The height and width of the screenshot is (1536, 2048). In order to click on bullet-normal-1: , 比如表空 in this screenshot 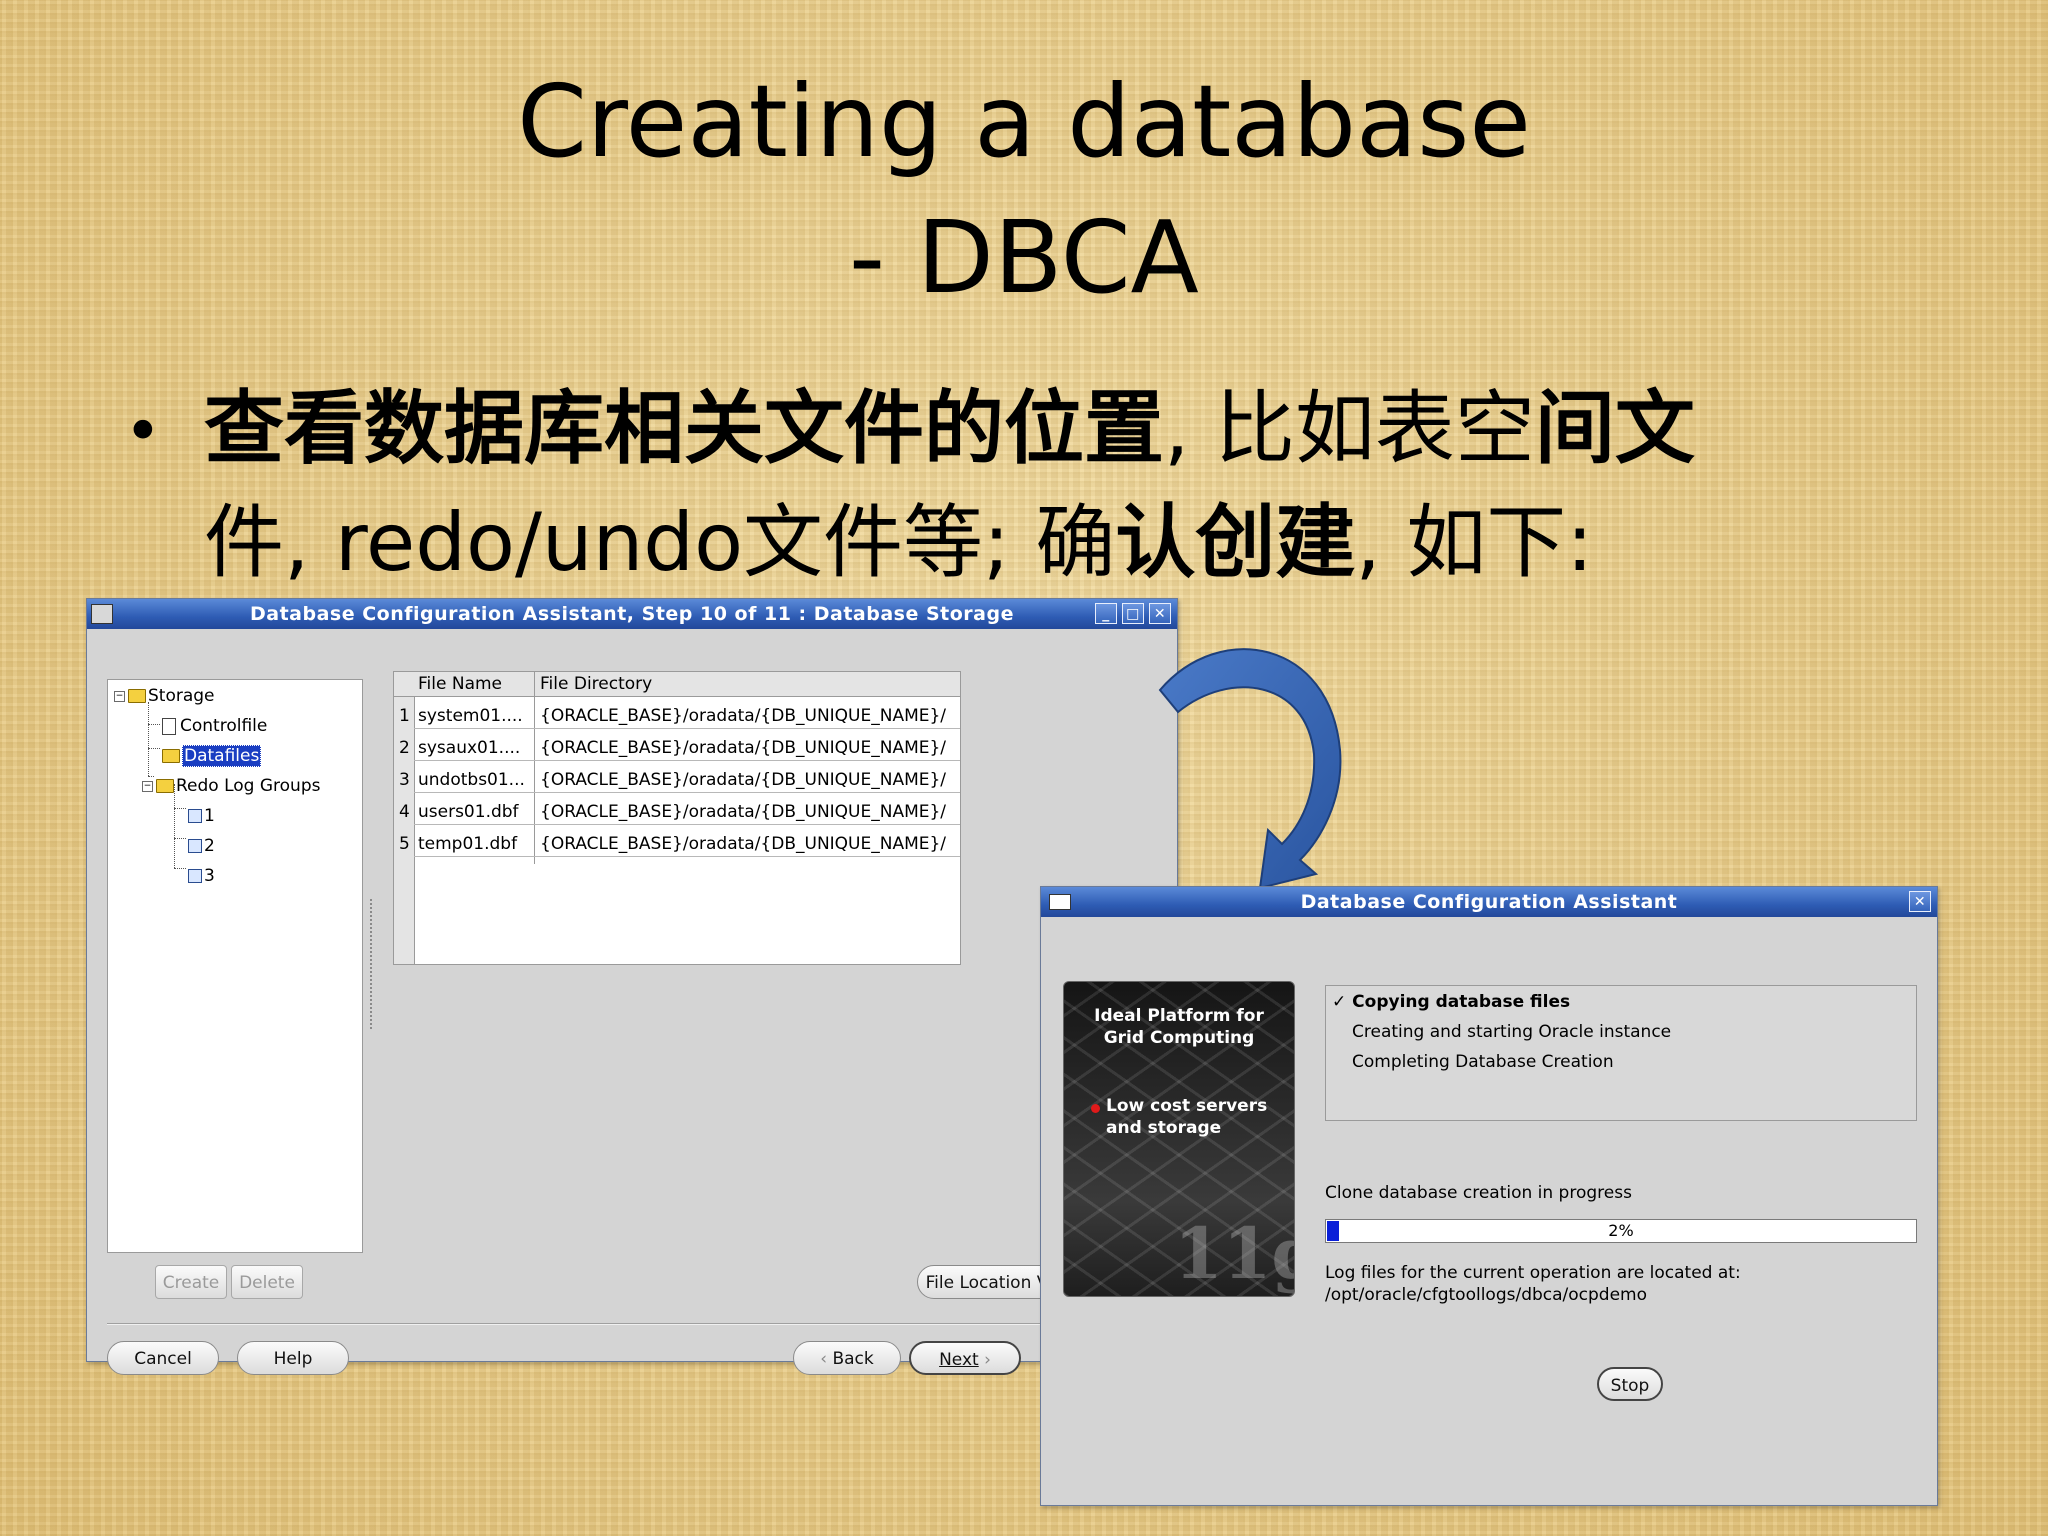, I will do `click(1349, 428)`.